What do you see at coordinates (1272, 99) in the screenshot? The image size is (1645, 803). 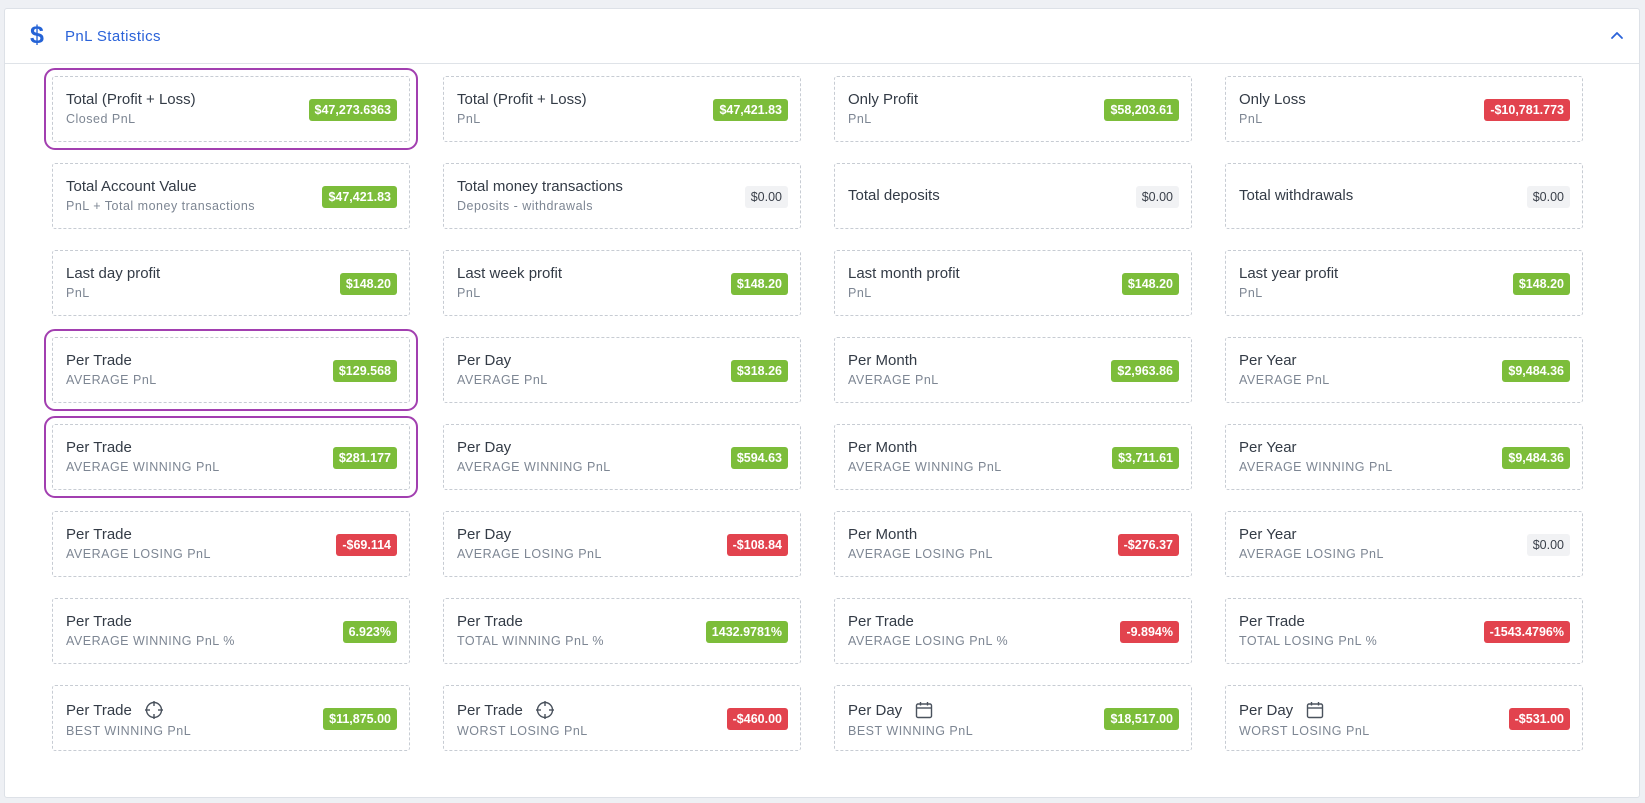 I see `stat-card-title-text: Only Loss` at bounding box center [1272, 99].